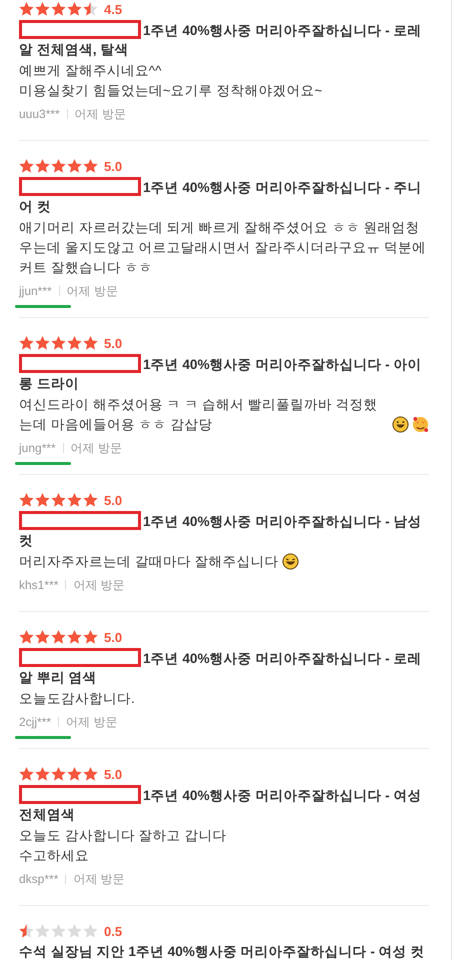 The width and height of the screenshot is (455, 960). What do you see at coordinates (90, 71) in the screenshot?
I see `review-text: 예쁘게 잘해주시네요^^` at bounding box center [90, 71].